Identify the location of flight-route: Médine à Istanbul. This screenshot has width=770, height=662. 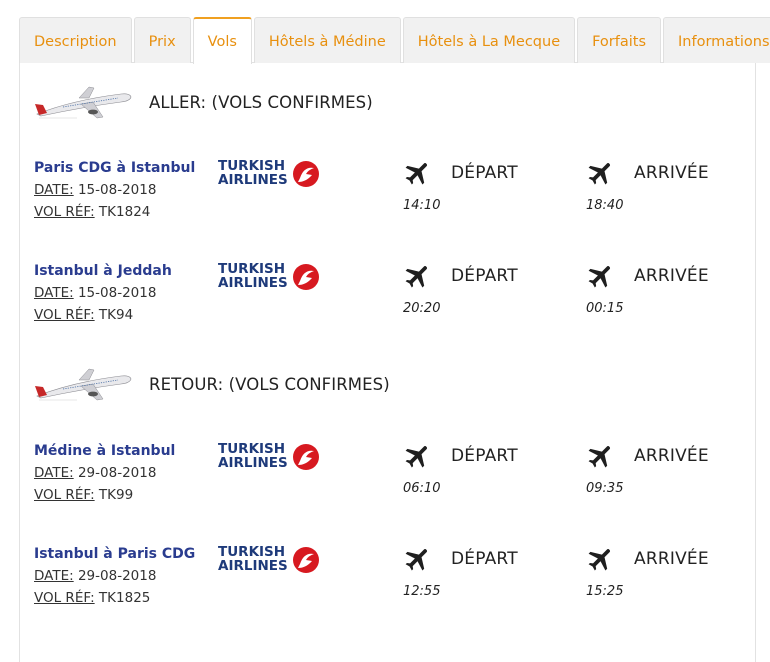
(105, 451).